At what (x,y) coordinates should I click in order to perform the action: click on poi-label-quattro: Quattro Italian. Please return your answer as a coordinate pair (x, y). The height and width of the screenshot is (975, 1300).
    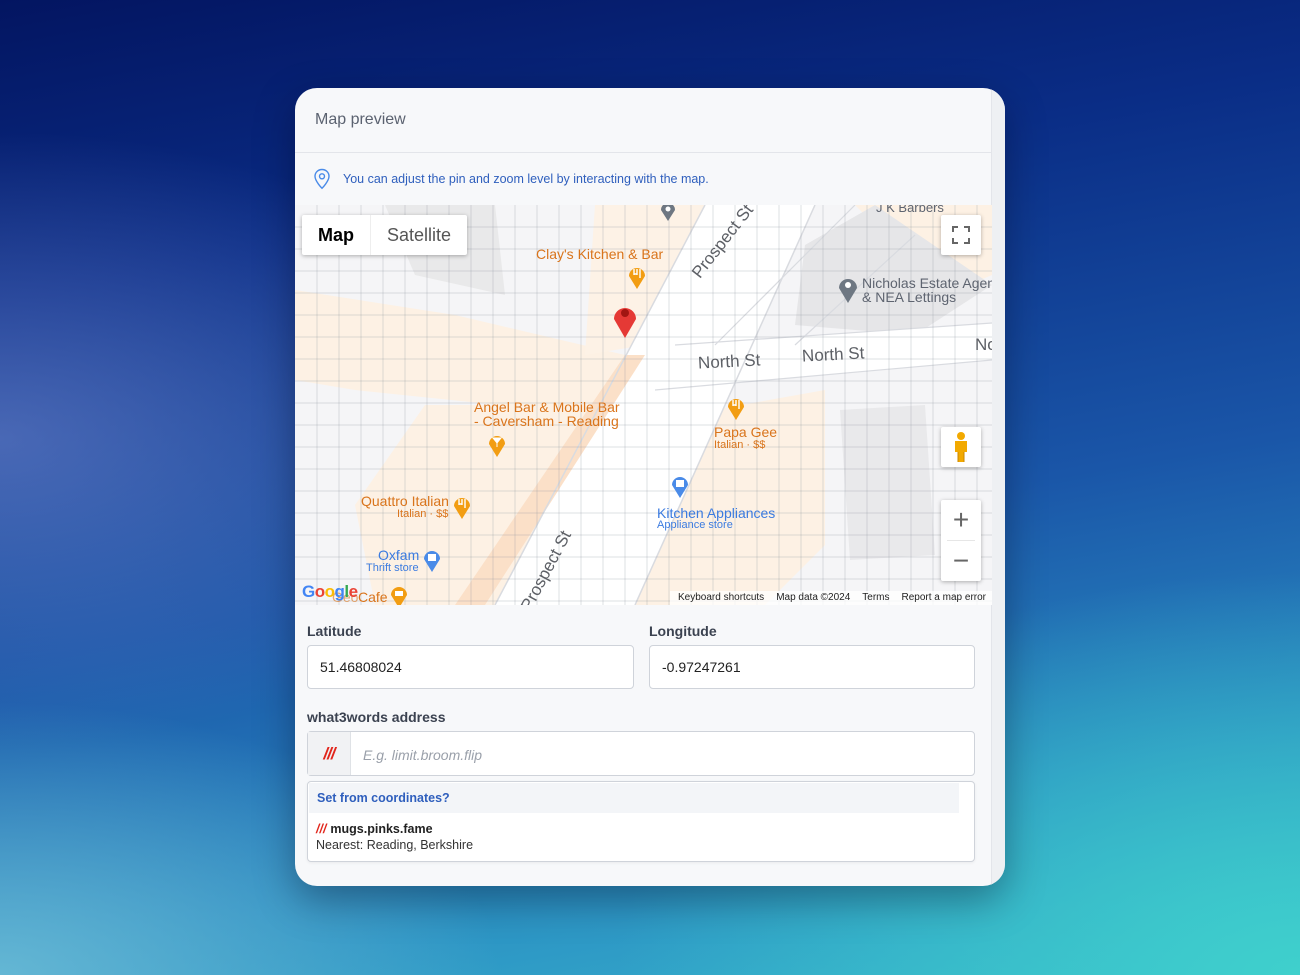
    Looking at the image, I should click on (405, 501).